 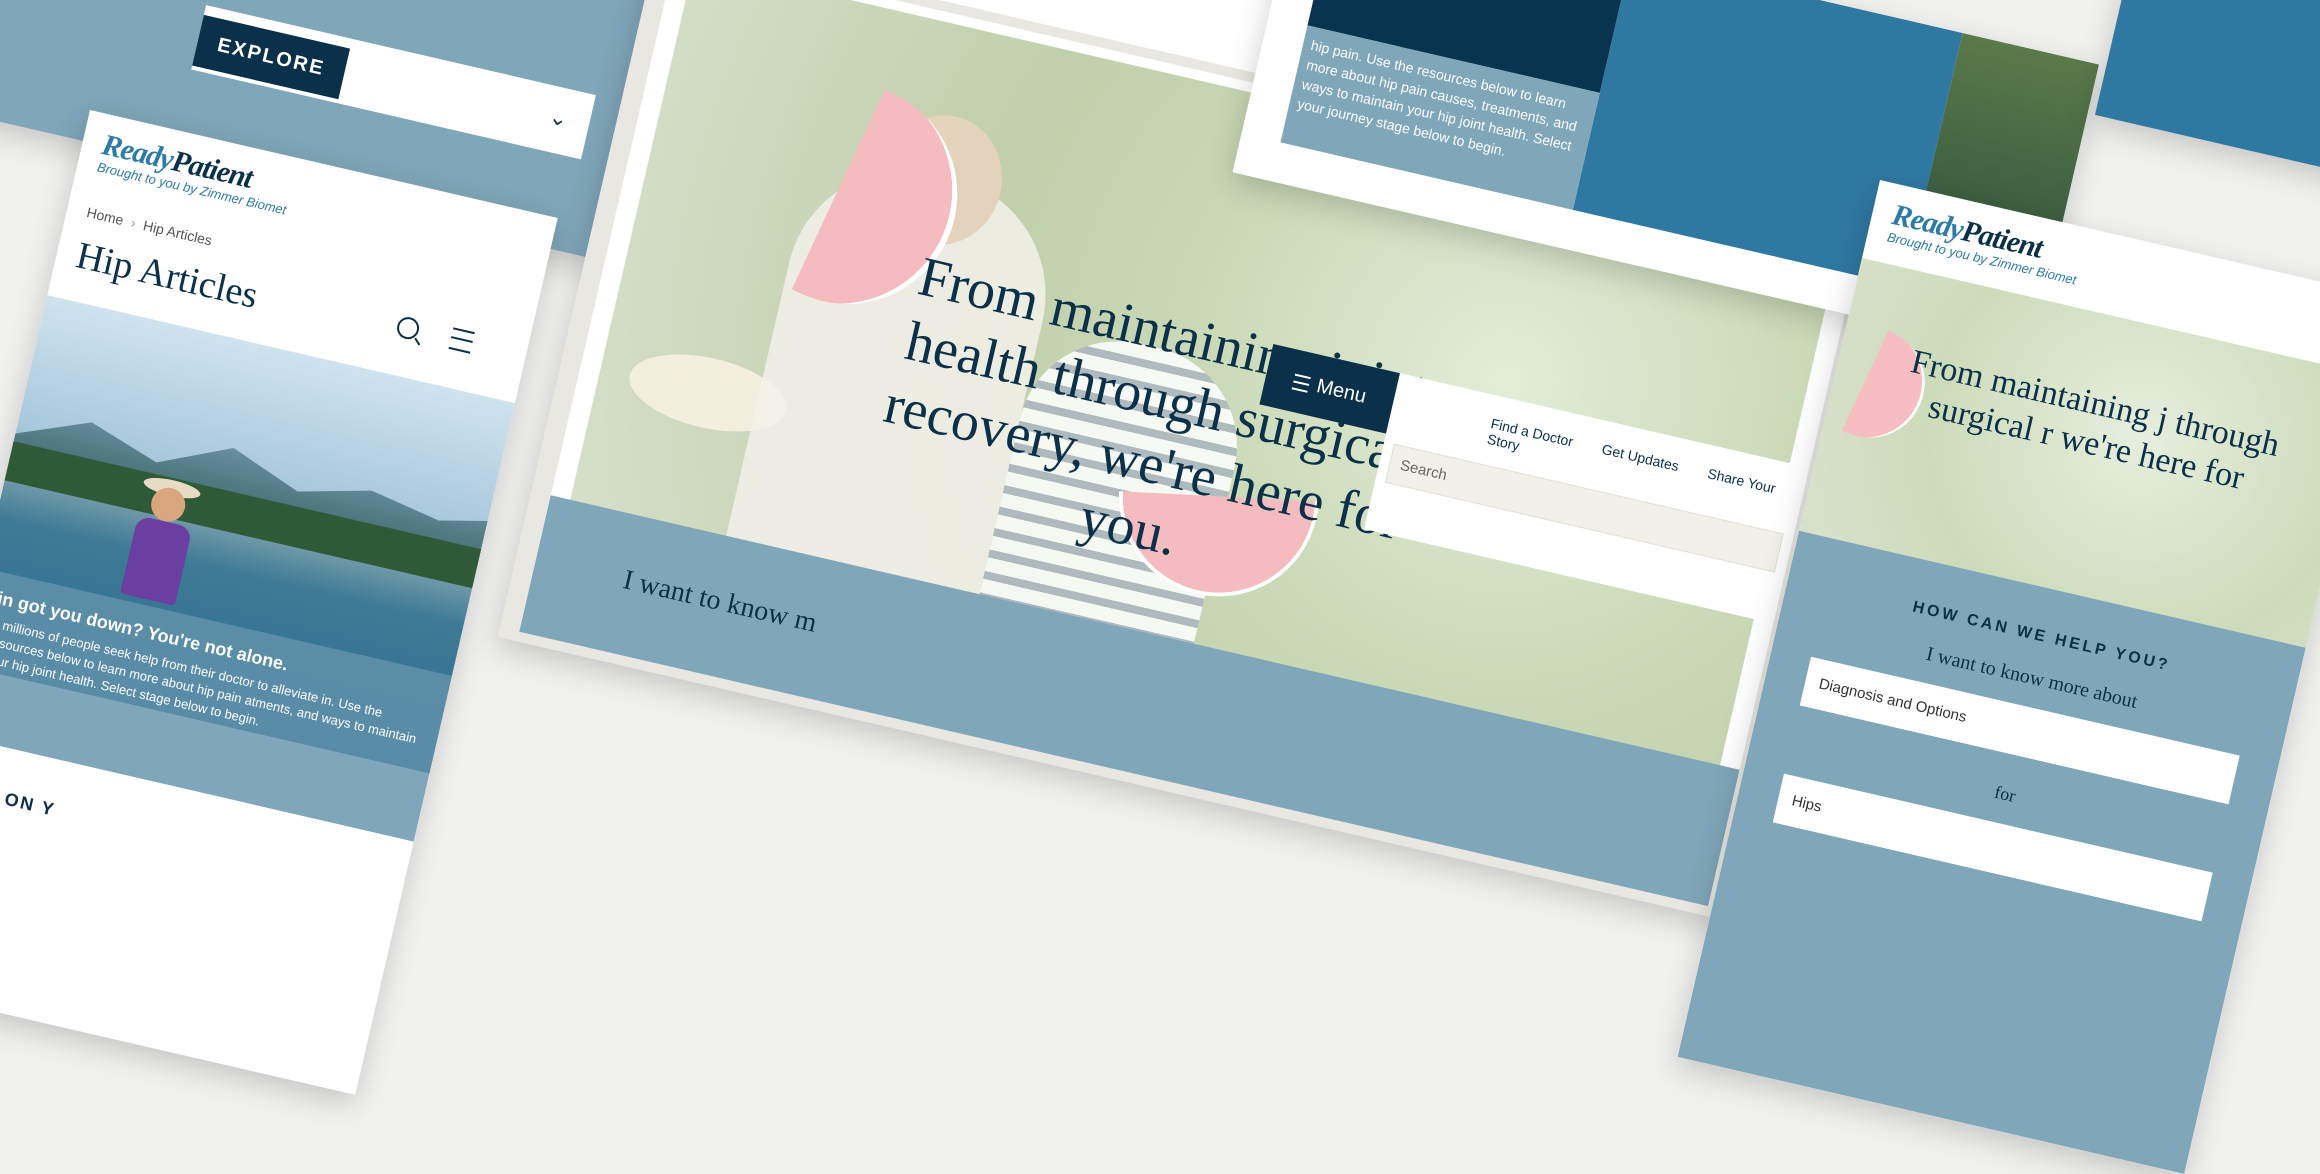 I want to click on section-heading: YOU ON Y, so click(x=29, y=798).